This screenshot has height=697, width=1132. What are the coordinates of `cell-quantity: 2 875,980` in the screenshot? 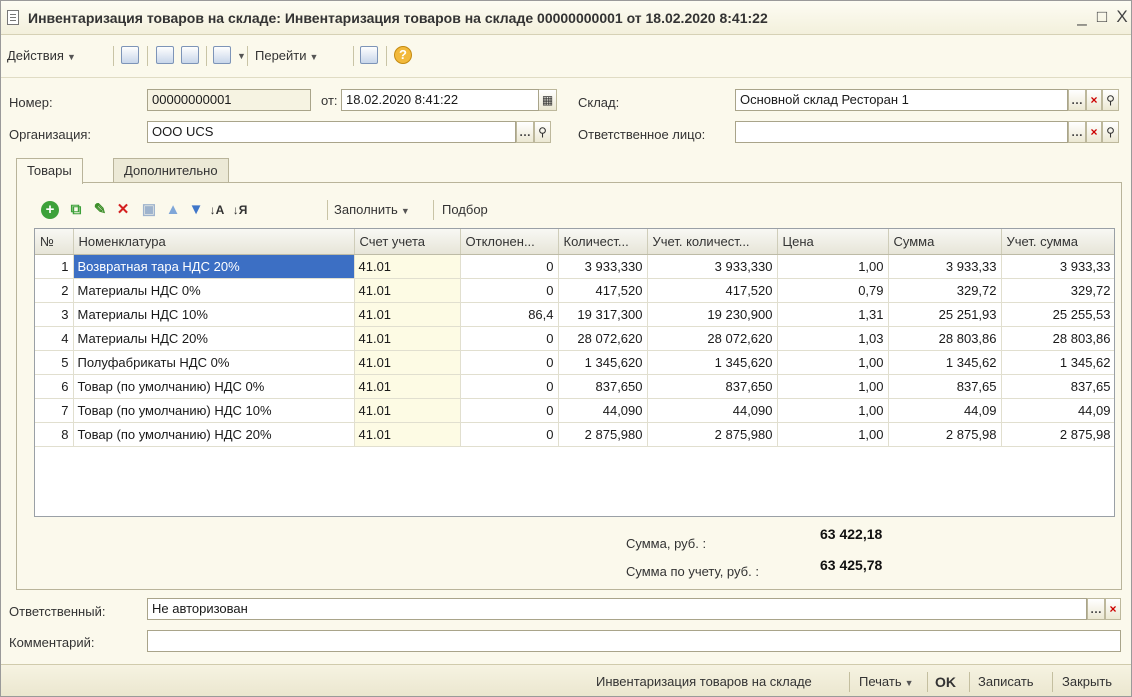 It's located at (603, 434).